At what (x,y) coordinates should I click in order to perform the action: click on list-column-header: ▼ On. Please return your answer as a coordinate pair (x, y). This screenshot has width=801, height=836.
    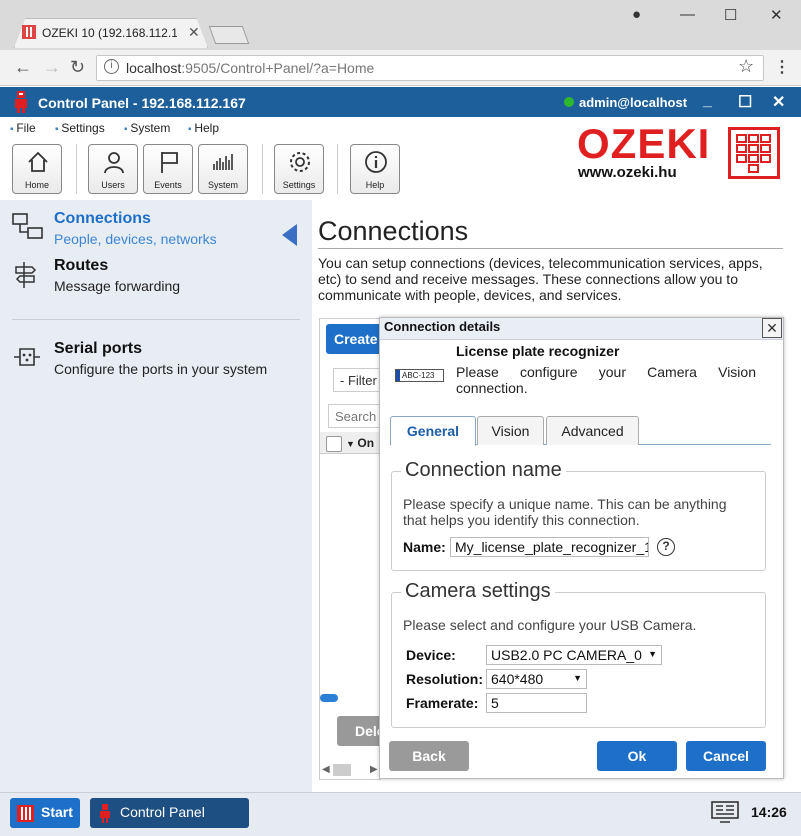
    Looking at the image, I should click on (360, 443).